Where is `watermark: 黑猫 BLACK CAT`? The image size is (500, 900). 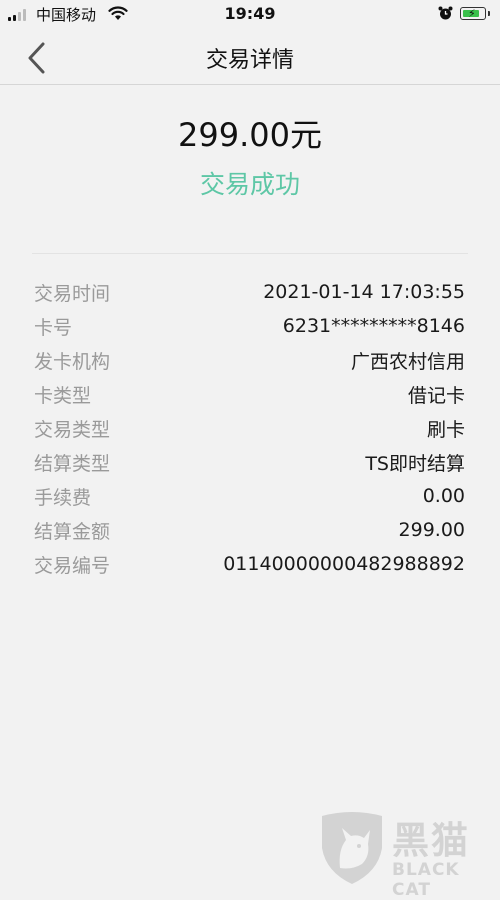
watermark: 黑猫 BLACK CAT is located at coordinates (405, 855).